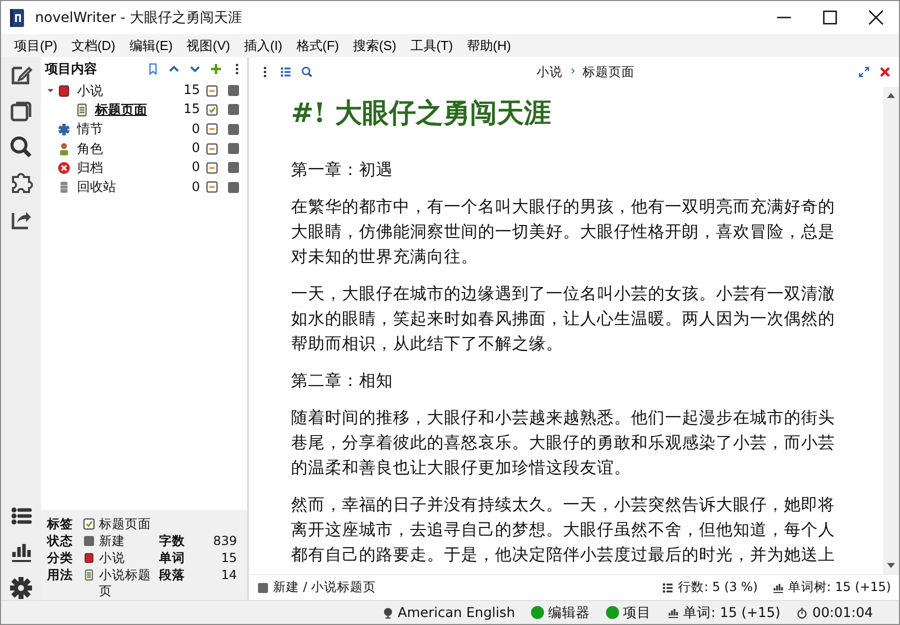  Describe the element at coordinates (112, 541) in the screenshot. I see `detail-value: 新建` at that location.